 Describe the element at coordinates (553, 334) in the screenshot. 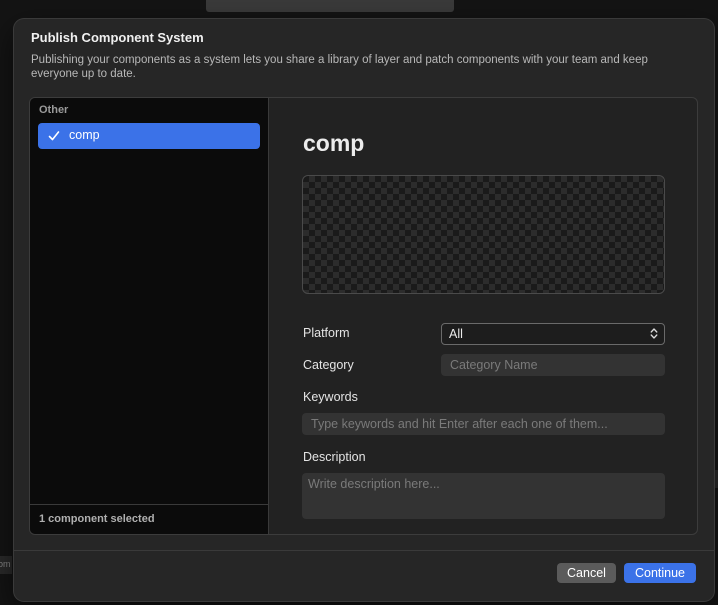

I see `platform-select: All` at that location.